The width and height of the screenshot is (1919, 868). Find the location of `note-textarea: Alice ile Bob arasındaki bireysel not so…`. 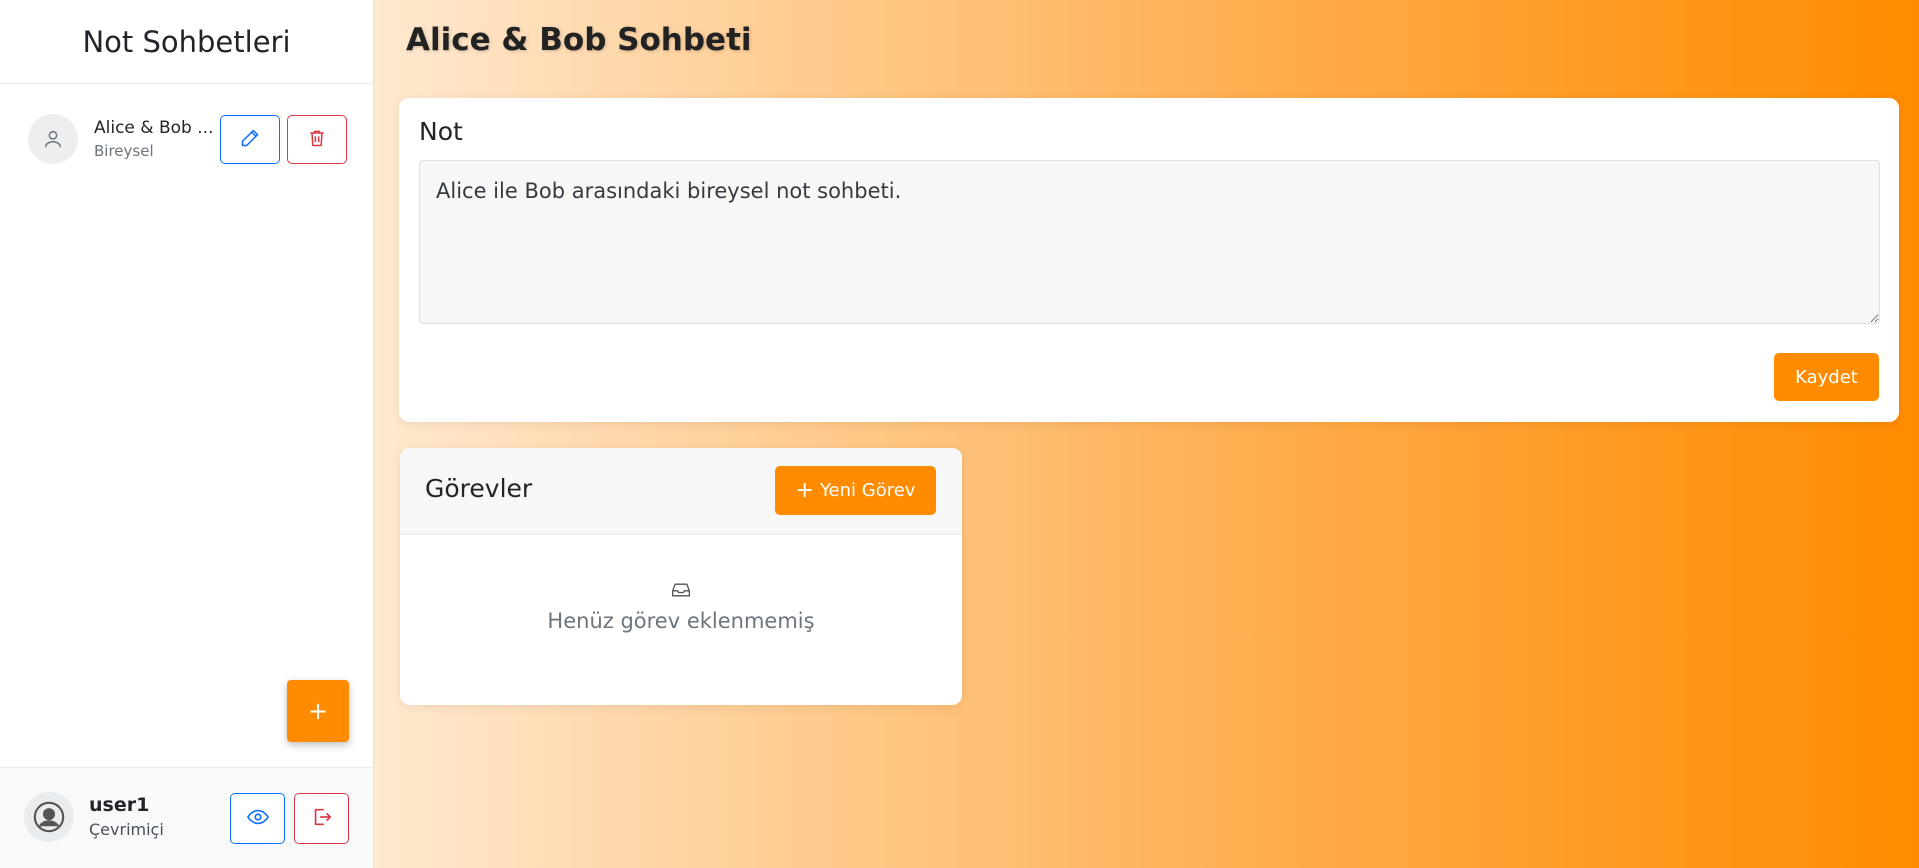

note-textarea: Alice ile Bob arasındaki bireysel not so… is located at coordinates (1149, 242).